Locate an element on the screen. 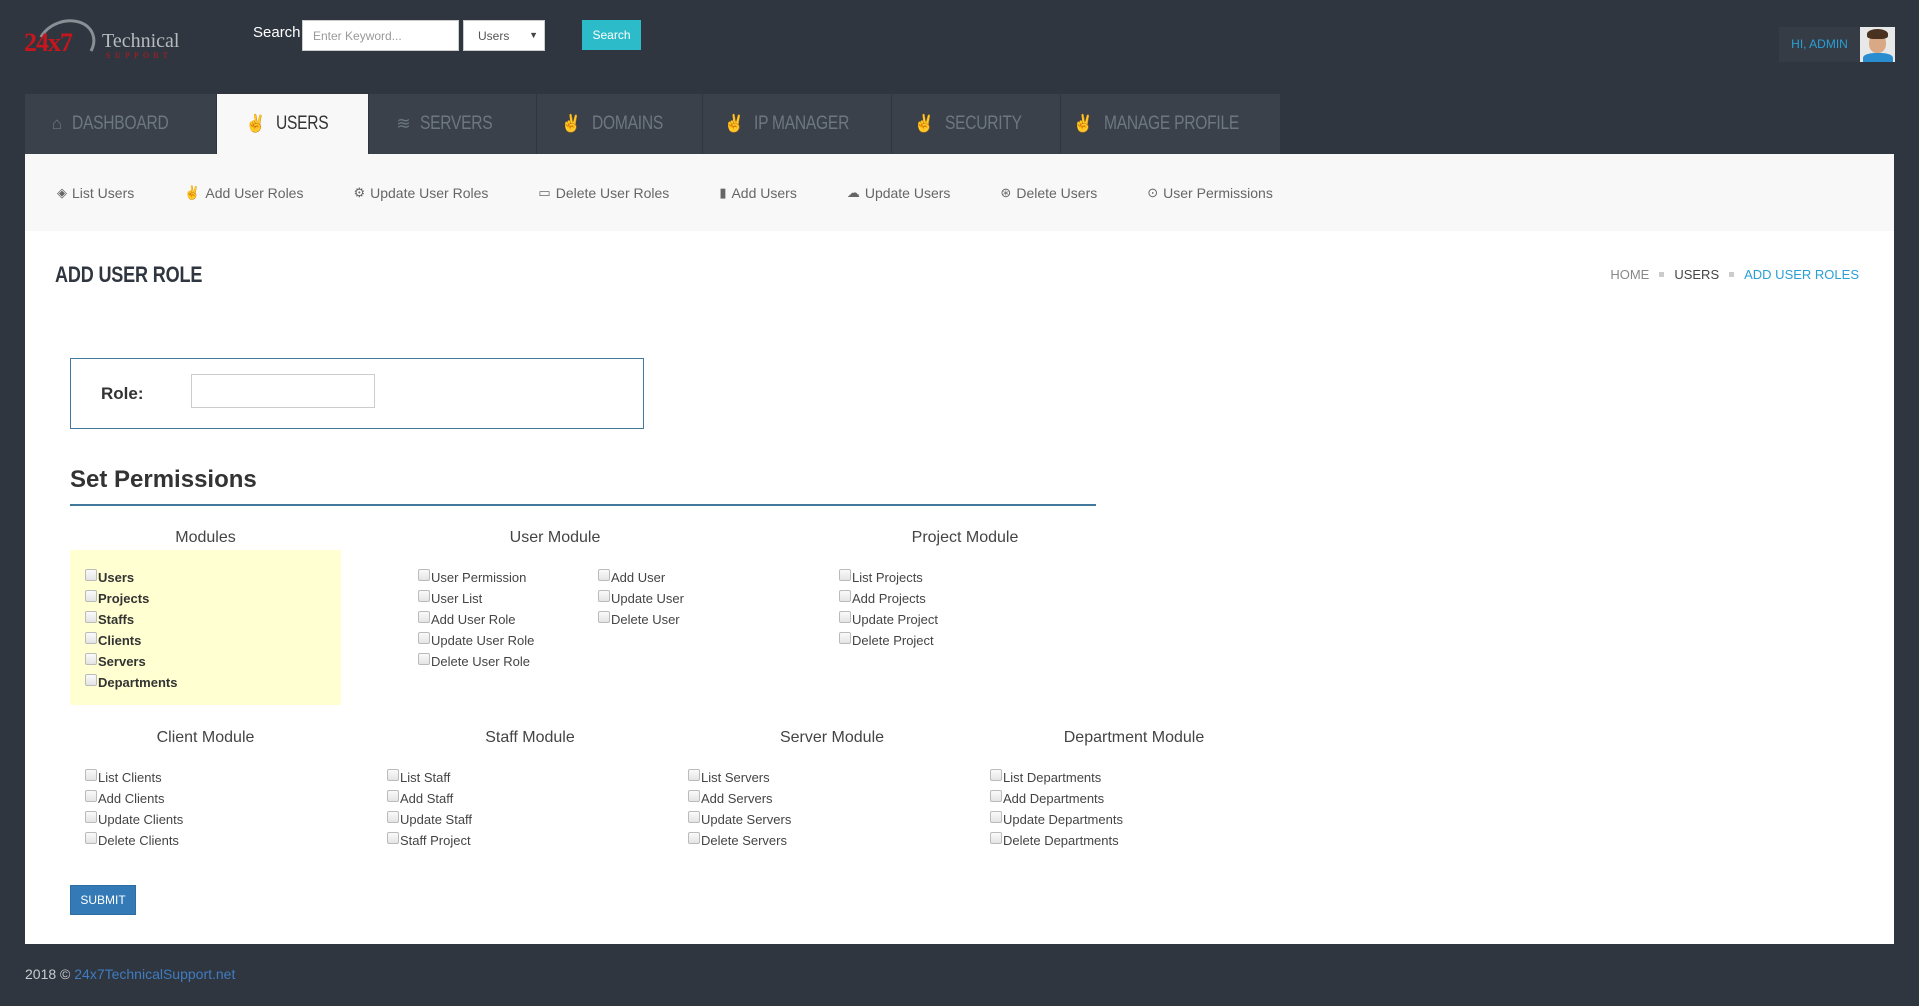 Image resolution: width=1919 pixels, height=1006 pixels. permission-option: User List is located at coordinates (476, 598).